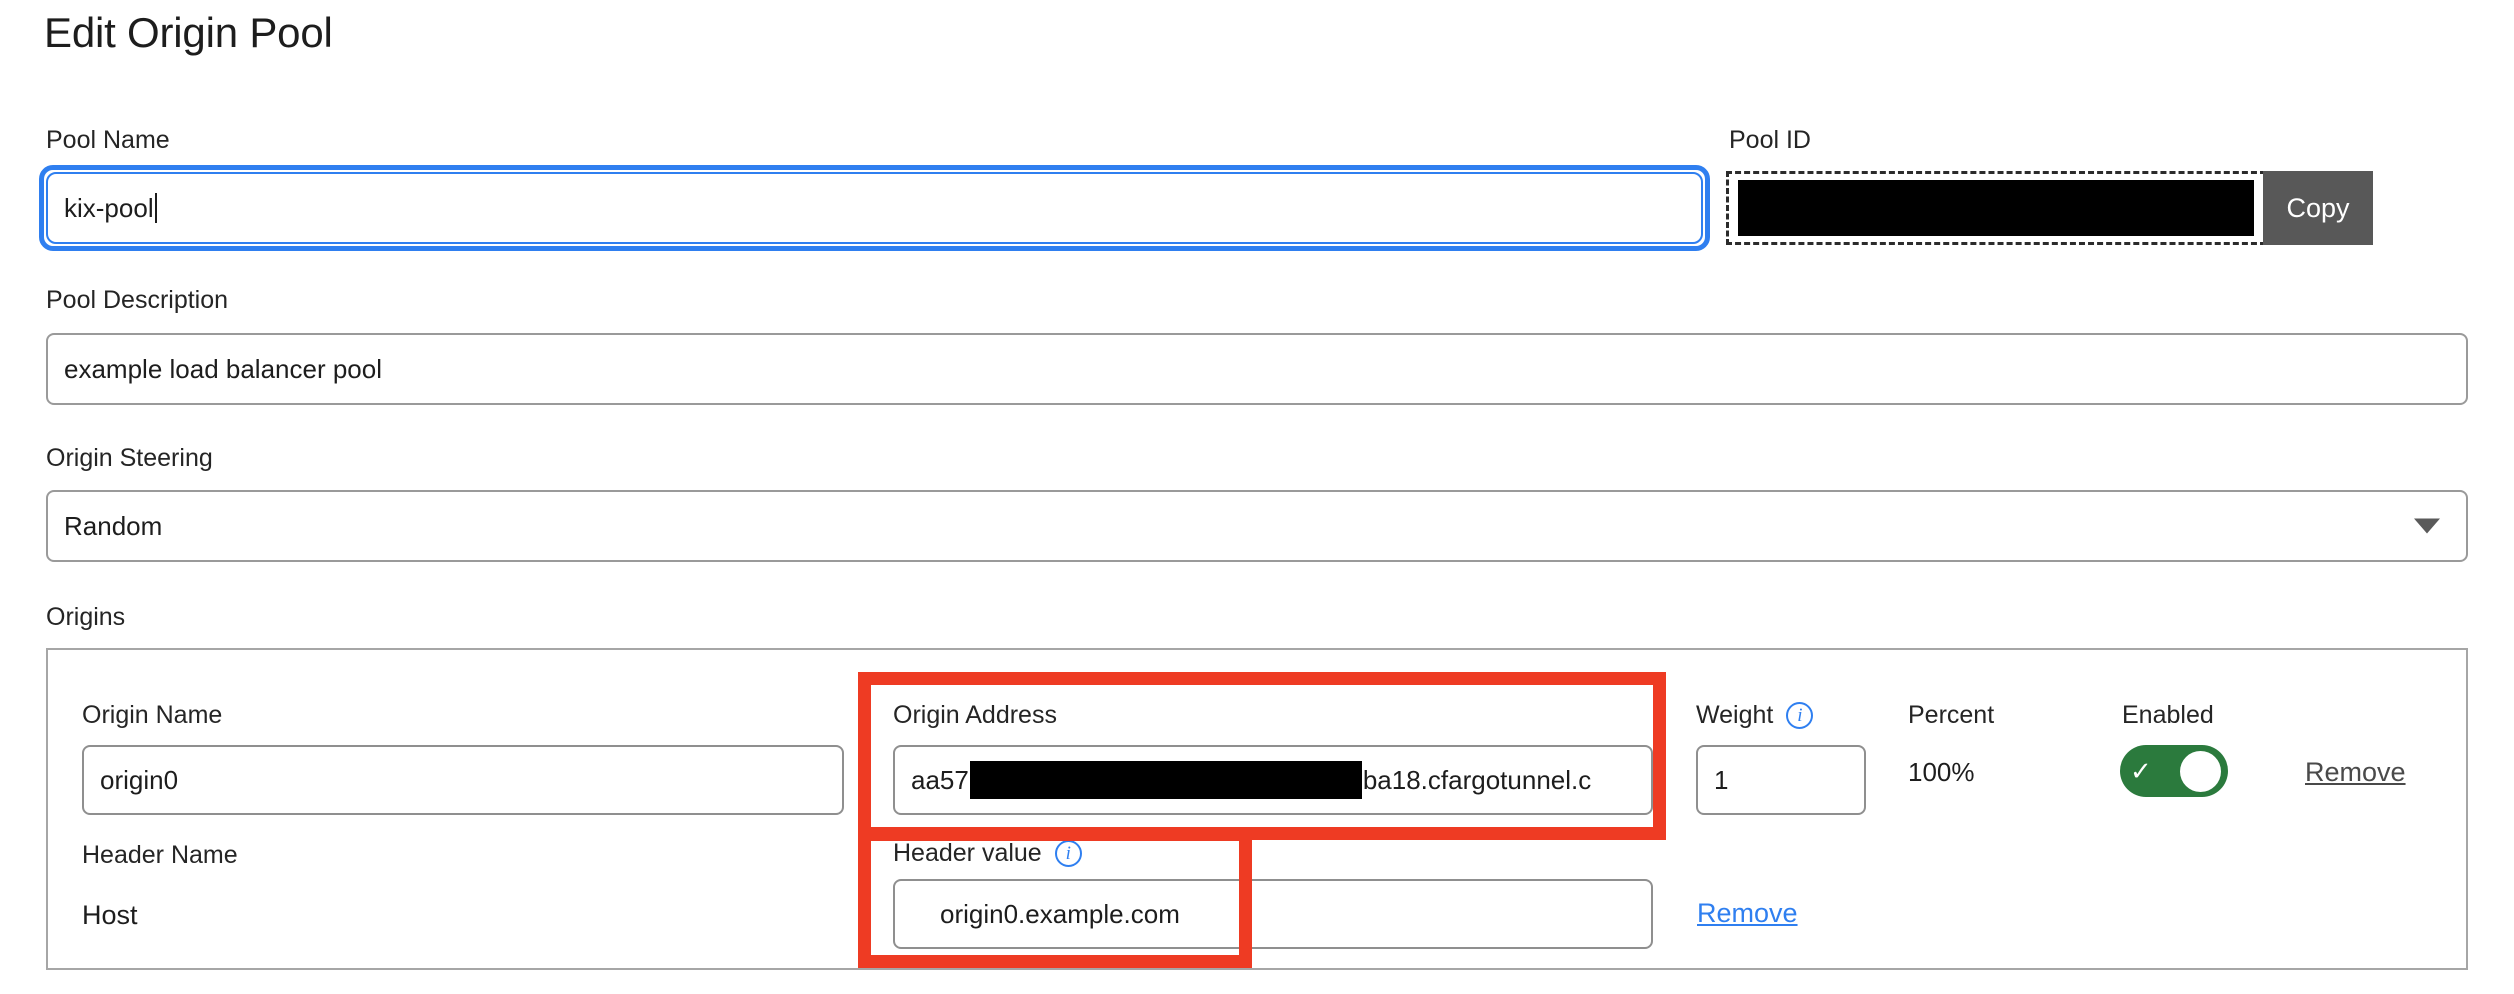 This screenshot has height=994, width=2514. Describe the element at coordinates (129, 458) in the screenshot. I see `origin-steering-label: Origin Steering` at that location.